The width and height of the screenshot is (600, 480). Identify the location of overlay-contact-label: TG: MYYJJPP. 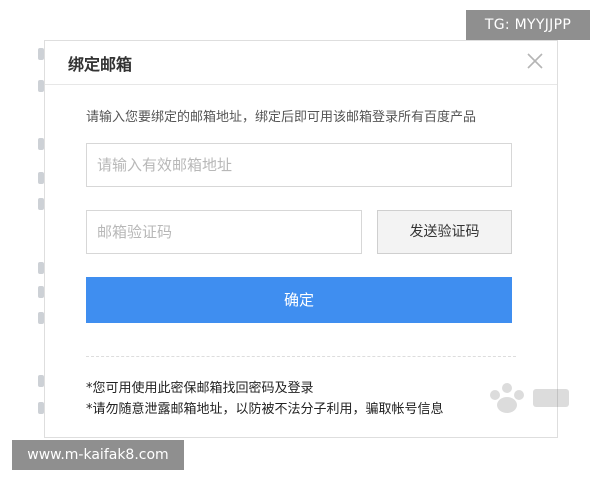
(528, 25).